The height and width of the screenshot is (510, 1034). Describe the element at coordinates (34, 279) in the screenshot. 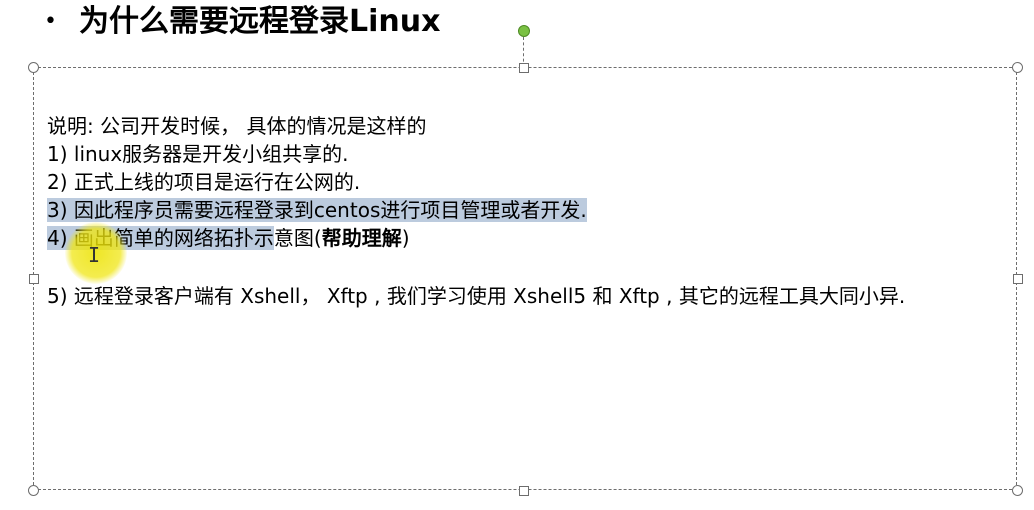

I see `resize-handle-left` at that location.